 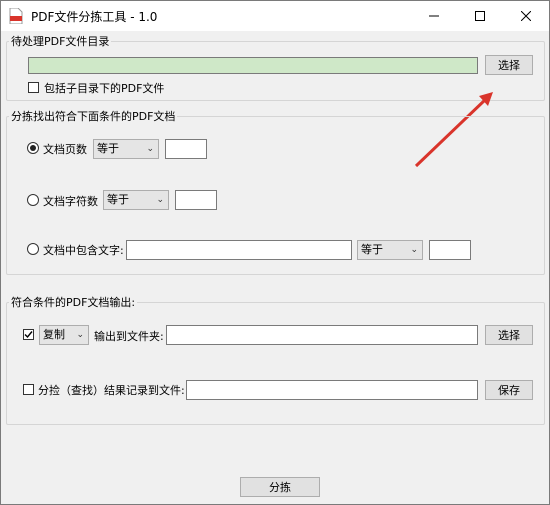 I want to click on contains-text-label: 文档中包含文字:, so click(x=83, y=250).